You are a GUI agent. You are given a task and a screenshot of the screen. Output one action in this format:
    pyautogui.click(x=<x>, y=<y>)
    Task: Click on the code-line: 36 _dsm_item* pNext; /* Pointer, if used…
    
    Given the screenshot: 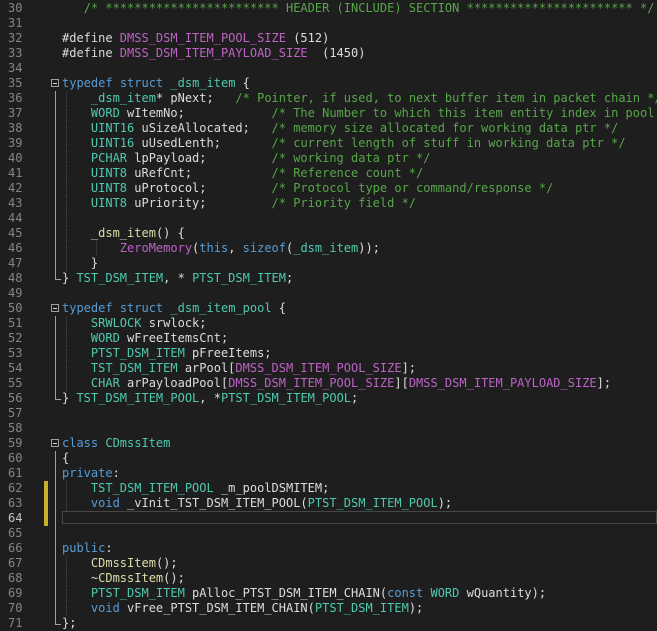 What is the action you would take?
    pyautogui.click(x=328, y=98)
    